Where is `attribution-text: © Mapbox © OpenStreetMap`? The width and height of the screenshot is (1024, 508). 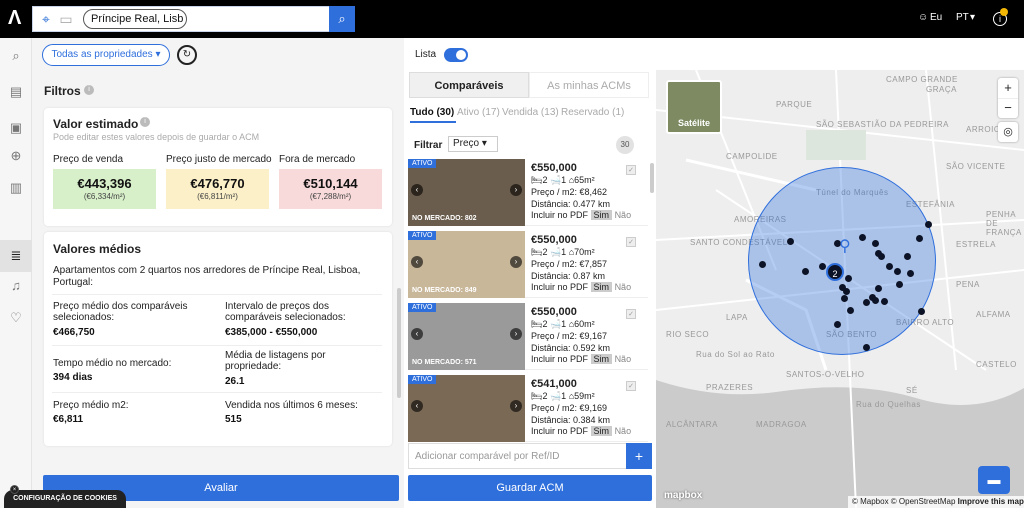 attribution-text: © Mapbox © OpenStreetMap is located at coordinates (903, 501).